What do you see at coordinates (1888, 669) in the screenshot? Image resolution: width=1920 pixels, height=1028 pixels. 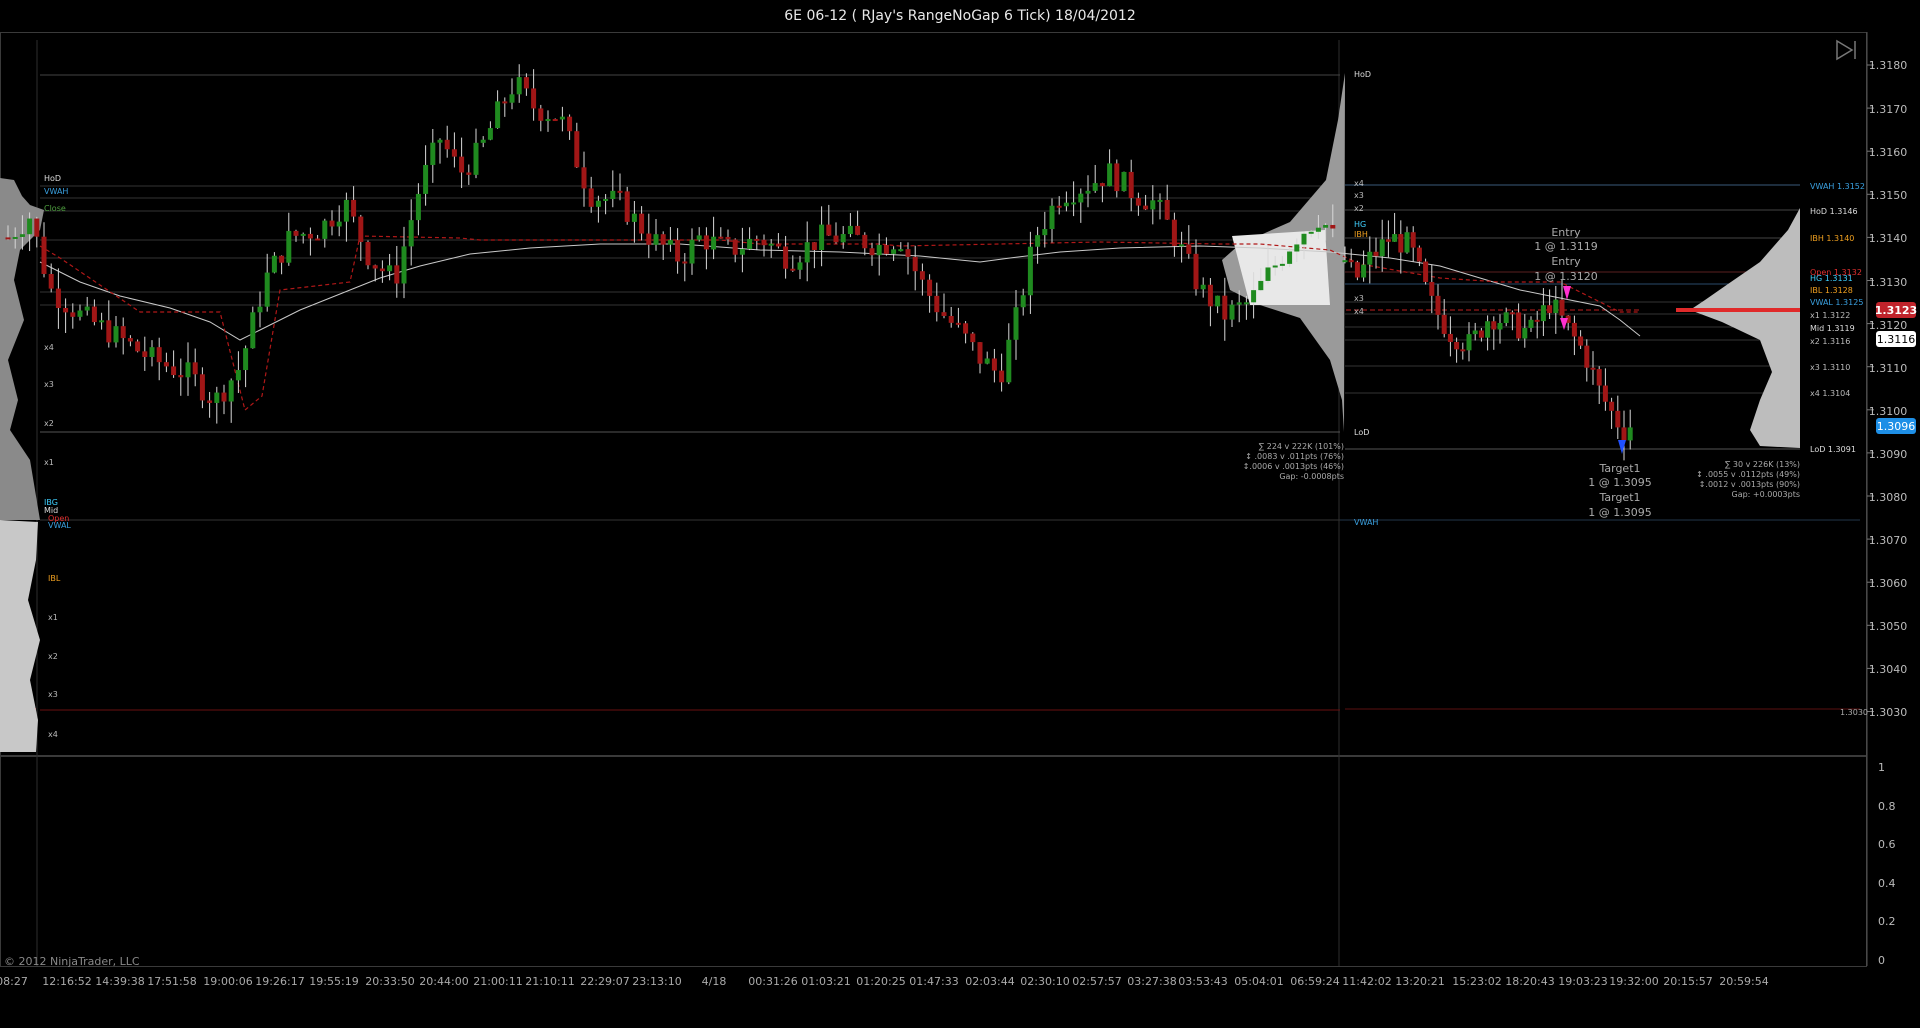 I see `price-tick: 1.3040` at bounding box center [1888, 669].